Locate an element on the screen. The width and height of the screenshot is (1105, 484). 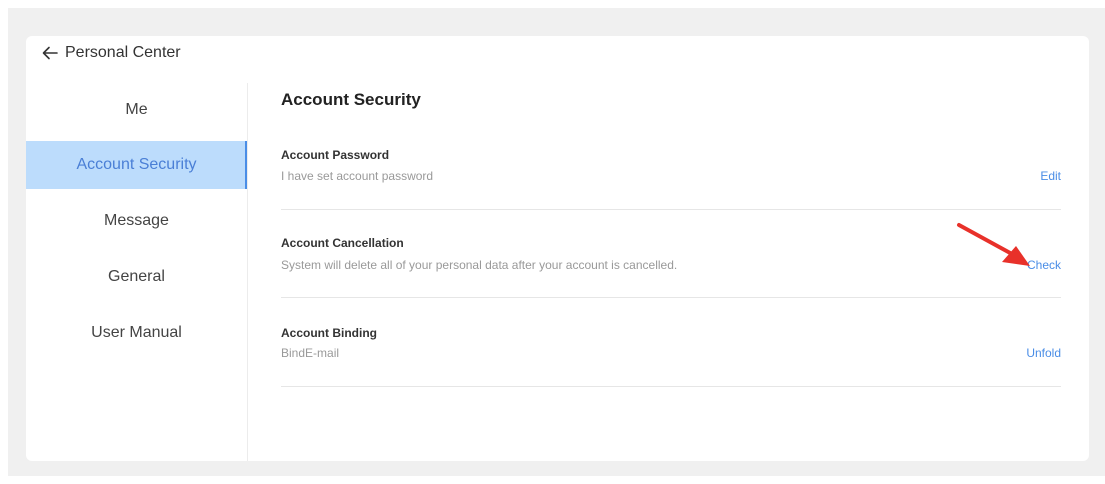
edit-password-link: Edit is located at coordinates (1050, 176).